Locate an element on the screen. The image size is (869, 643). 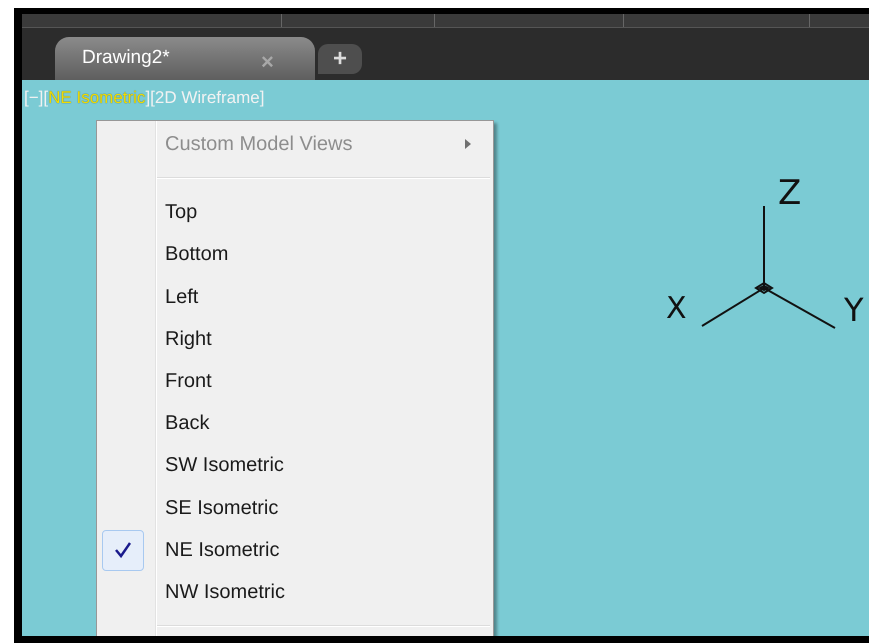
menu-item: SE Isometric is located at coordinates (295, 507).